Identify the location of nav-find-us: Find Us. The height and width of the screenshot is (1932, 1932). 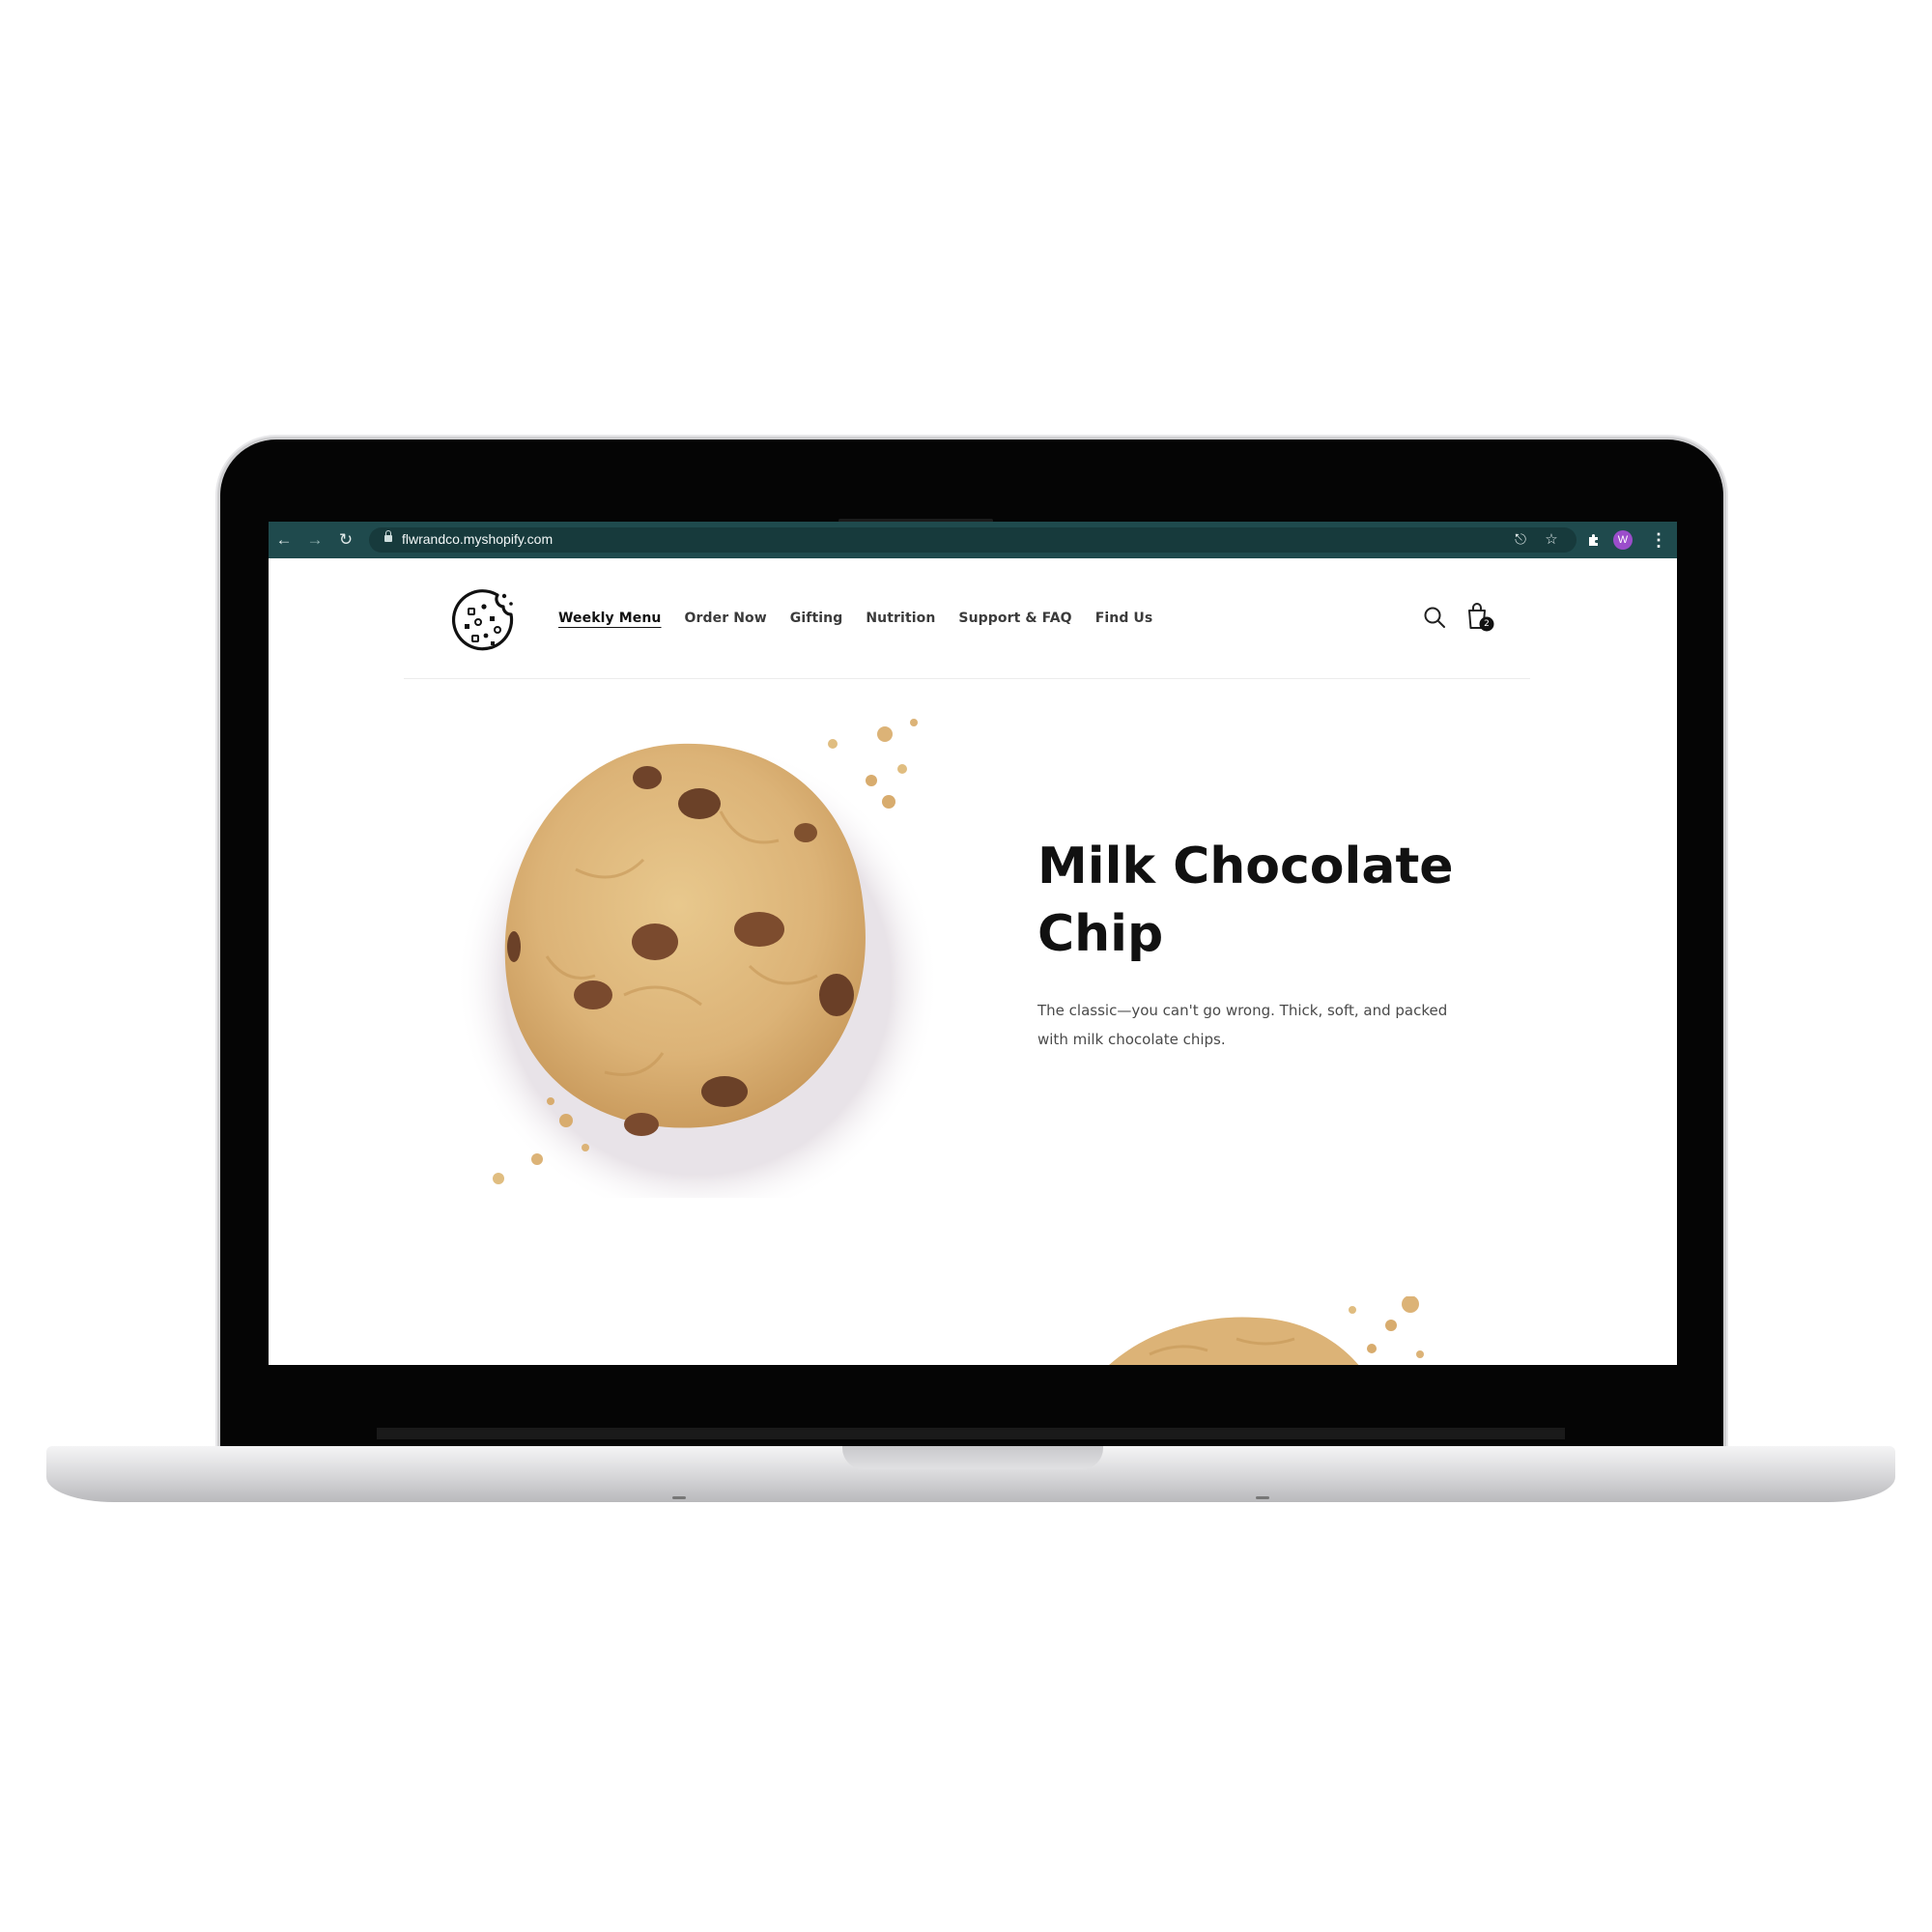
(1124, 618).